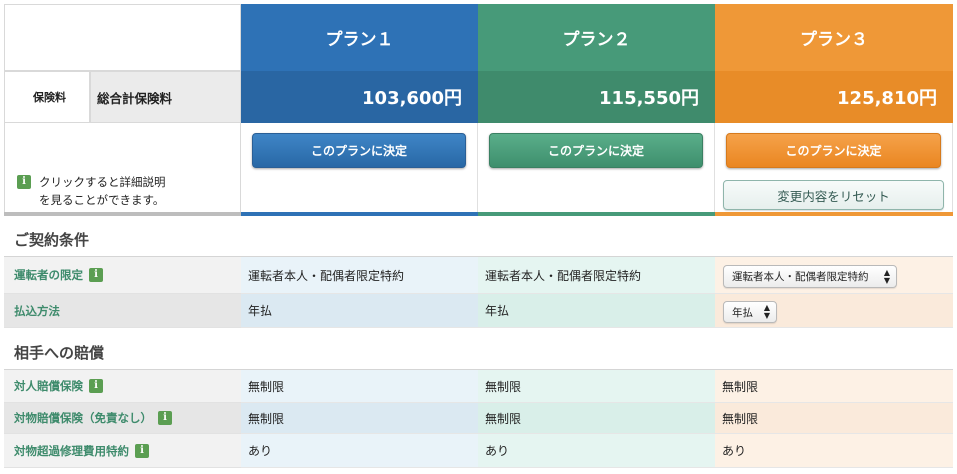 The image size is (957, 474). What do you see at coordinates (165, 97) in the screenshot?
I see `total-premium-label: 総合計保険料` at bounding box center [165, 97].